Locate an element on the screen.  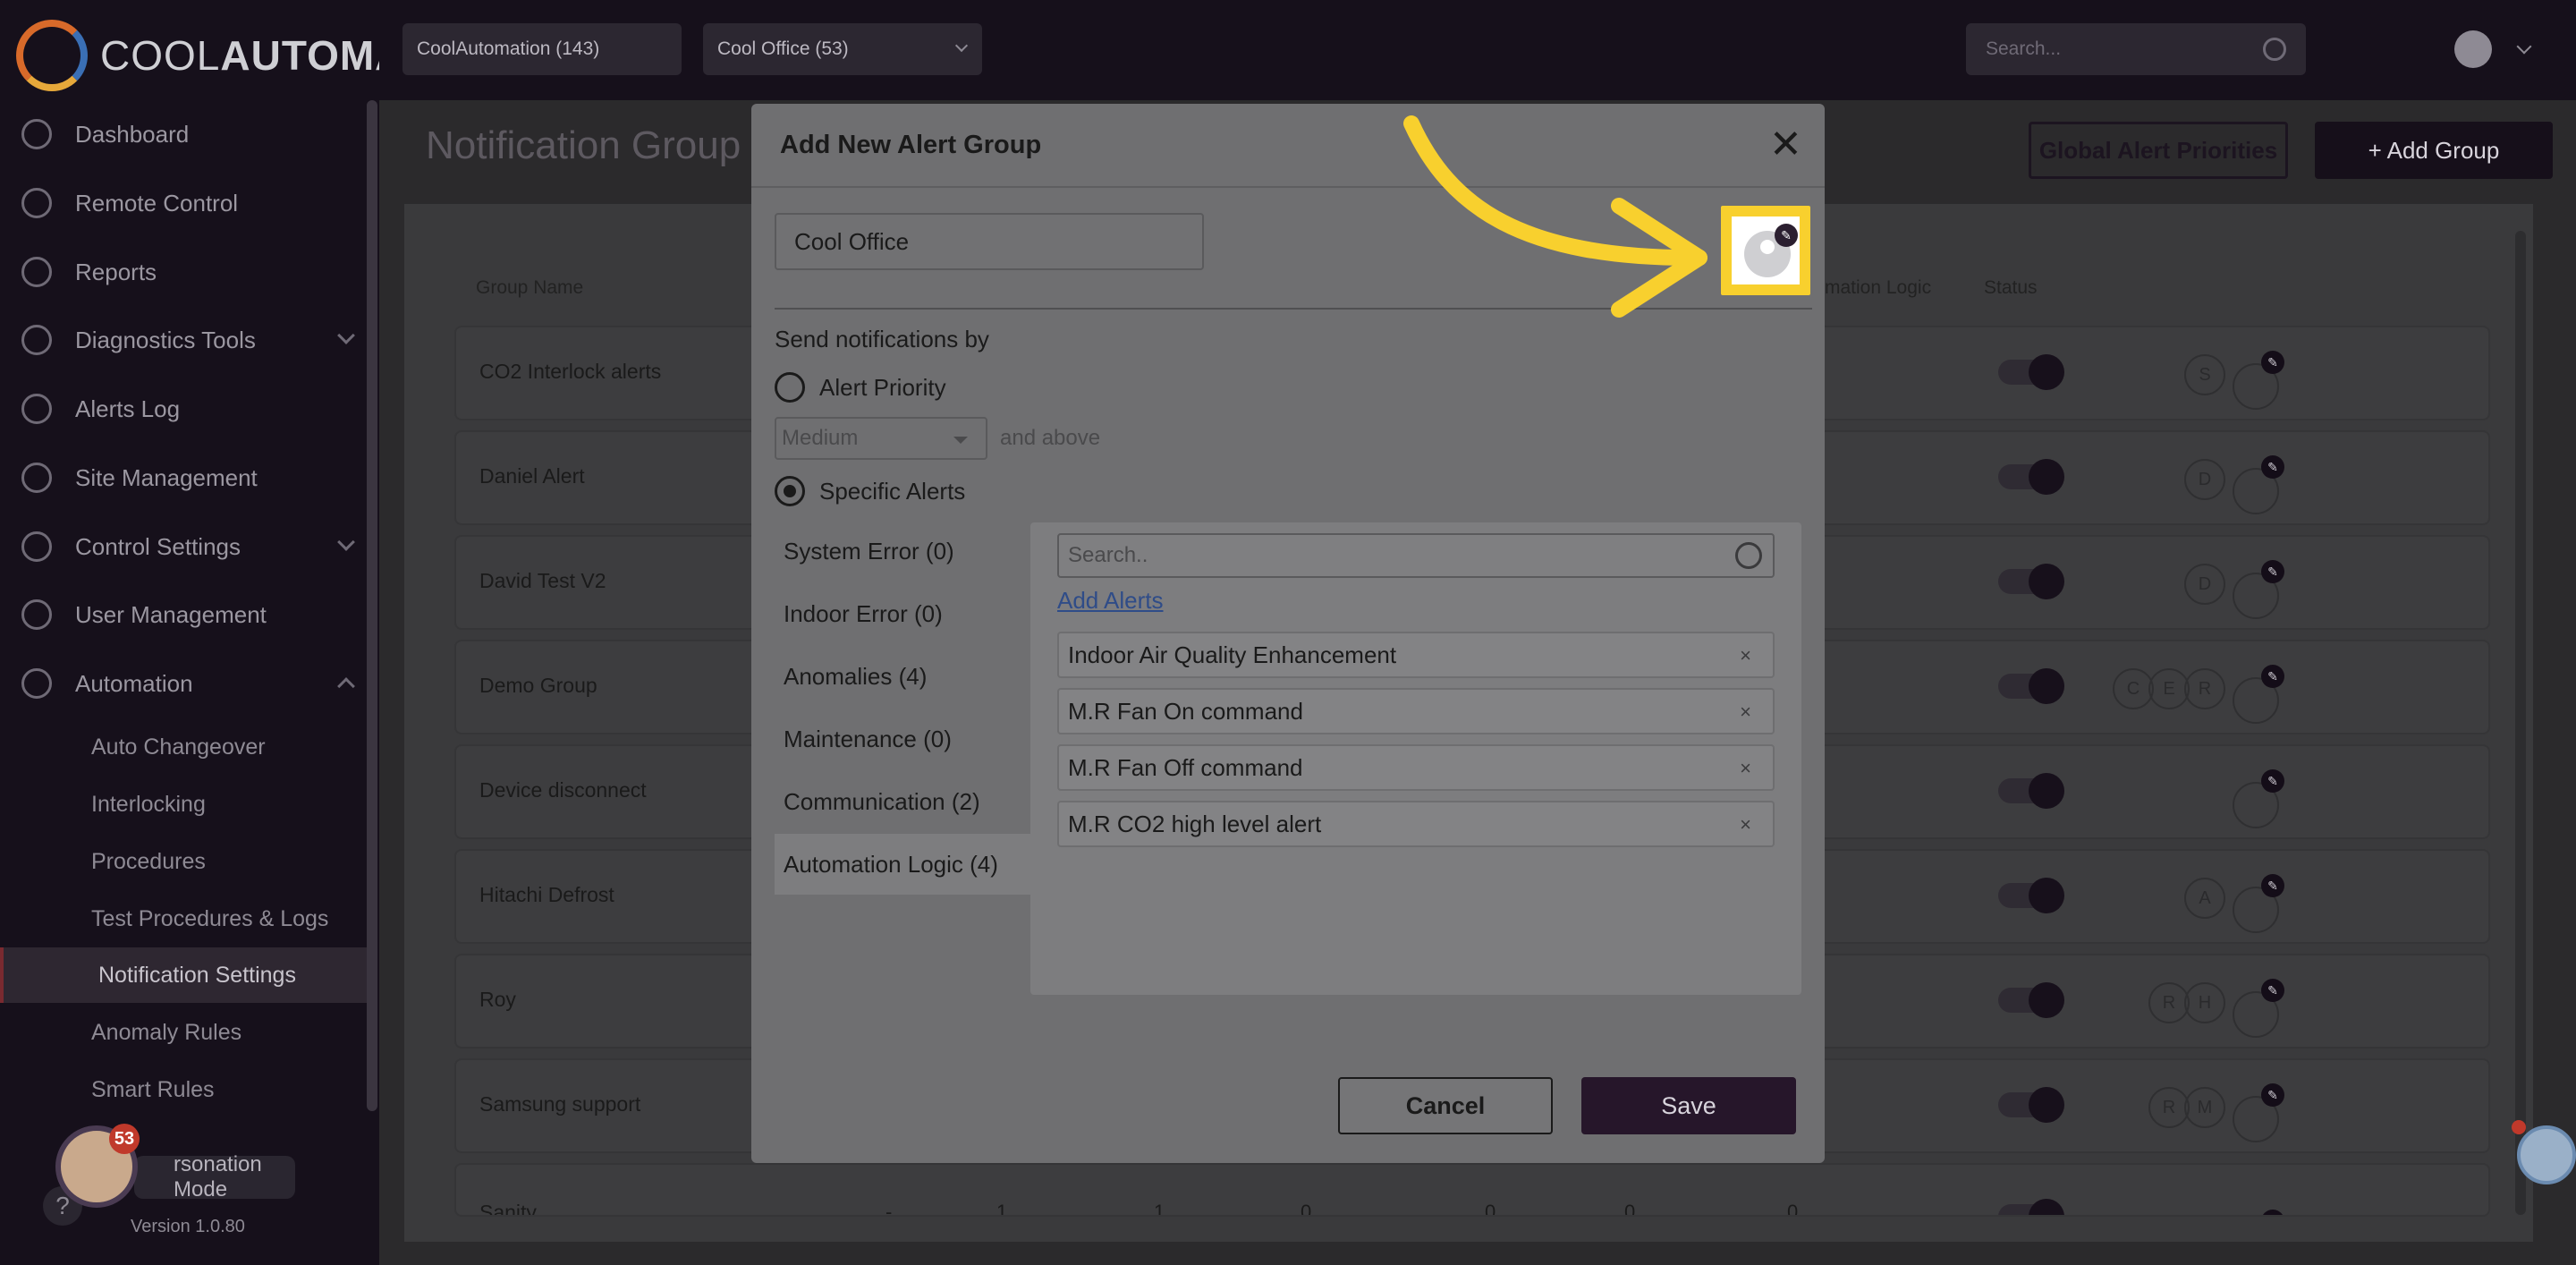
assistant-avatar-icon is located at coordinates (2546, 1154).